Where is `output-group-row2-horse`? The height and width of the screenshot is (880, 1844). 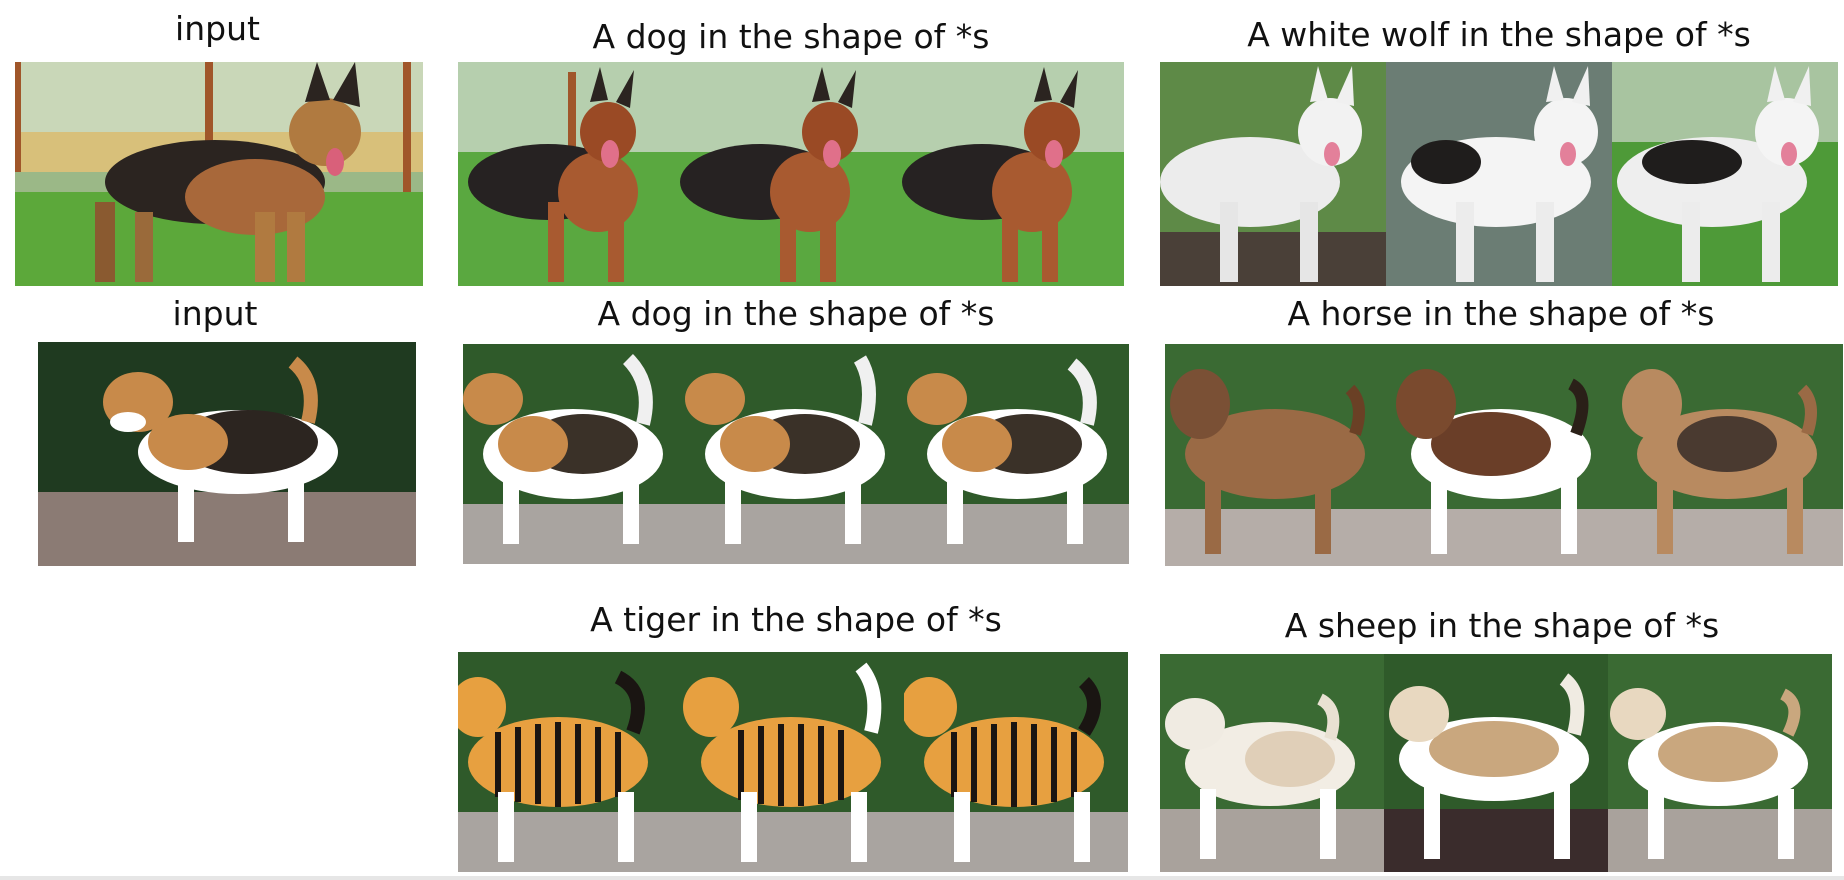 output-group-row2-horse is located at coordinates (1504, 455).